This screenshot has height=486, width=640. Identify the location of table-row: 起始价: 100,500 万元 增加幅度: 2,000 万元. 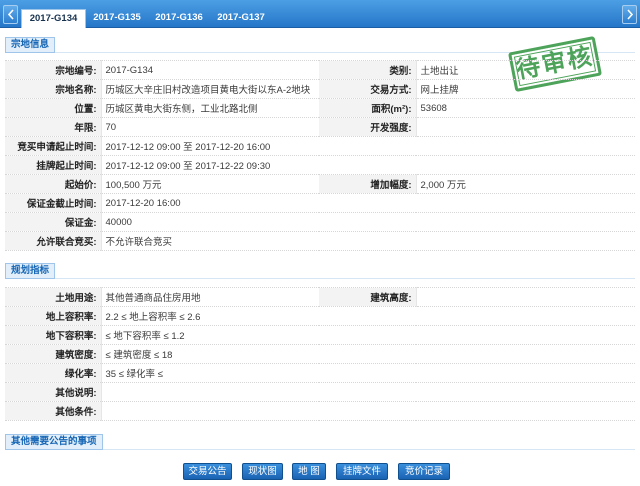
(320, 184).